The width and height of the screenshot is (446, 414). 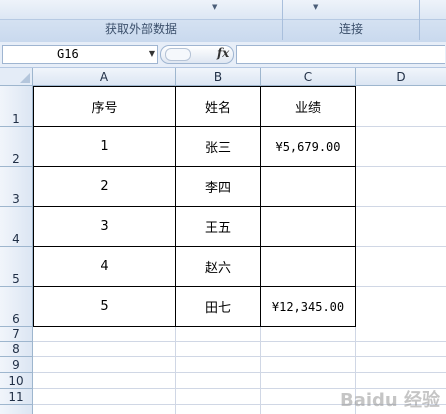 What do you see at coordinates (104, 266) in the screenshot?
I see `cell-a5: 4` at bounding box center [104, 266].